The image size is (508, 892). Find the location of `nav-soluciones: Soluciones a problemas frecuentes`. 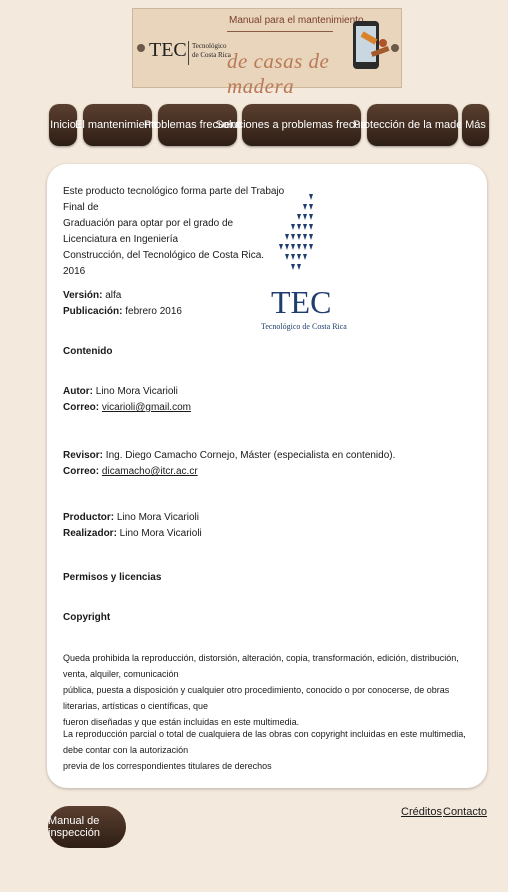

nav-soluciones: Soluciones a problemas frecuentes is located at coordinates (301, 125).